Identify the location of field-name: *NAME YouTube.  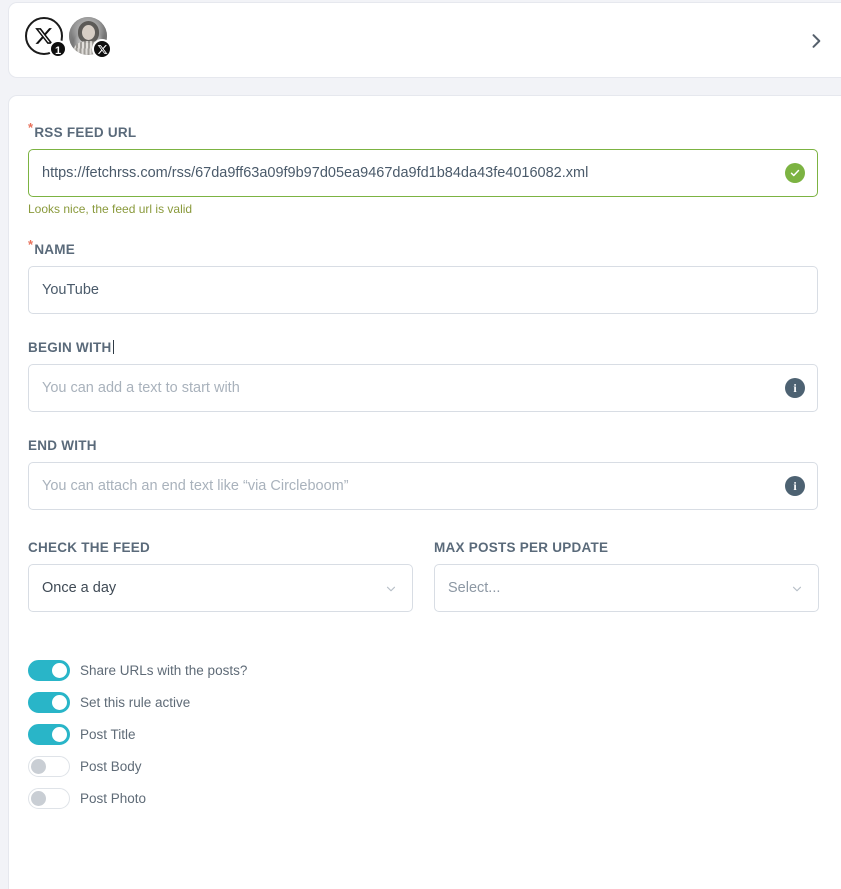
(423, 276).